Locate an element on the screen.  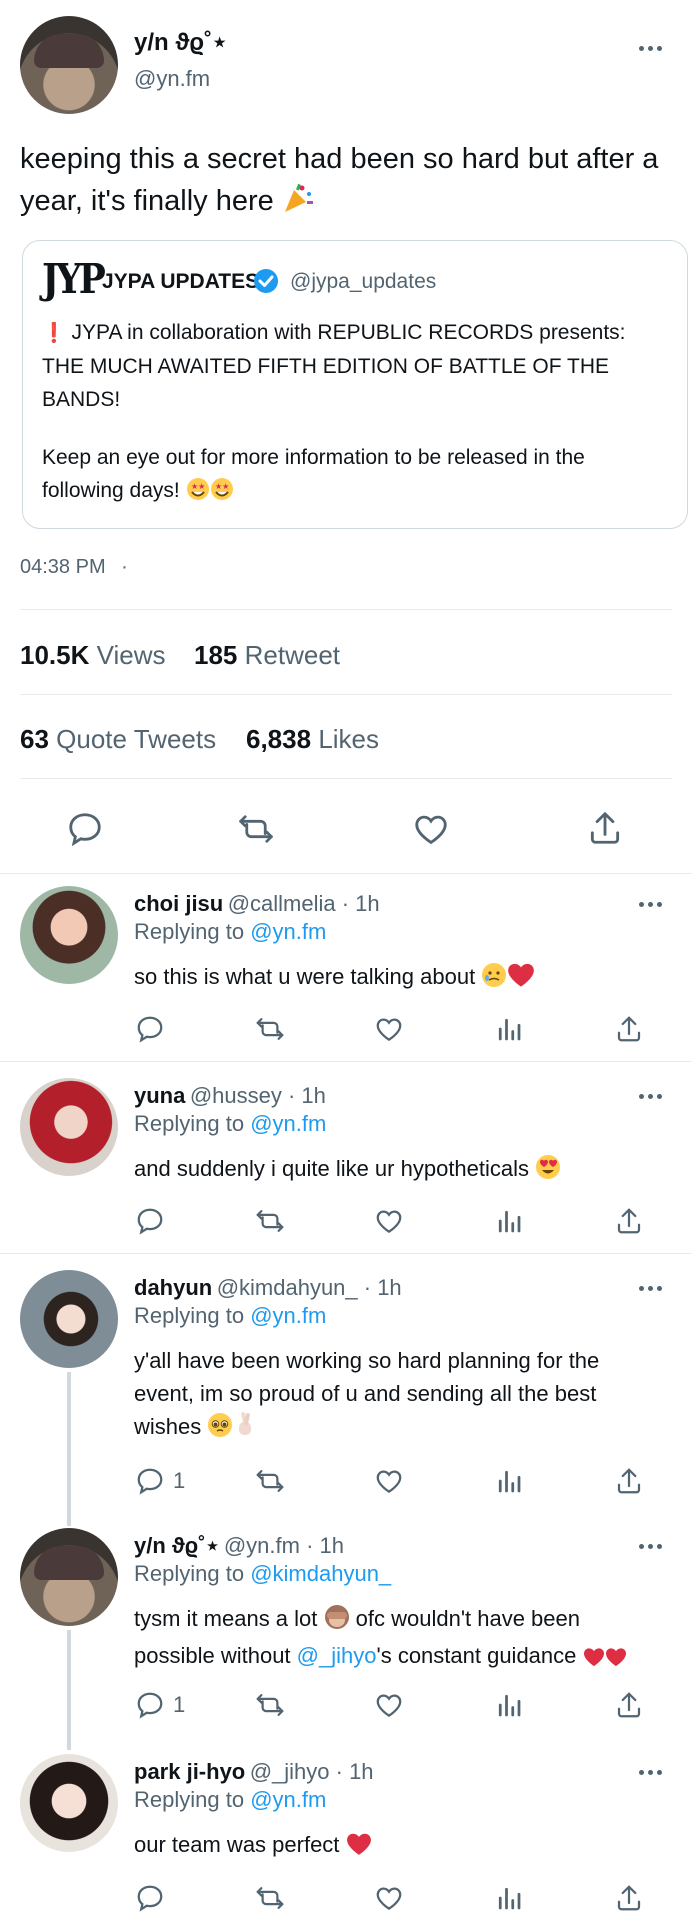
tweet-timestamp: 04:38 PM · is located at coordinates (74, 567).